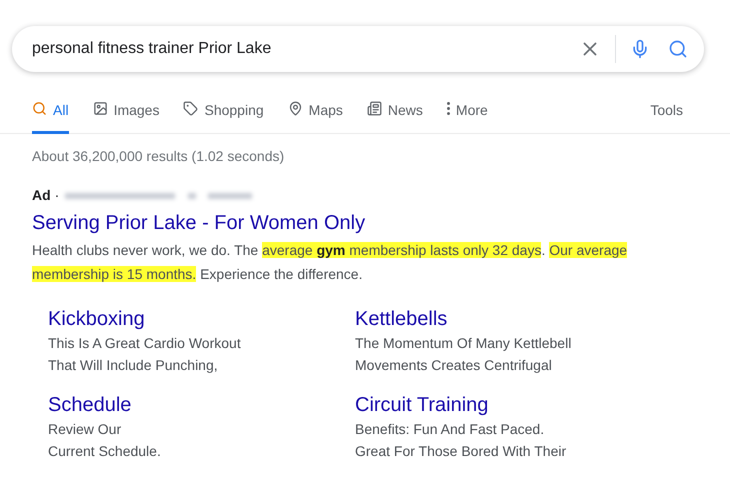  I want to click on result-stats: About 36,200,000 results (1.02 seconds), so click(159, 156).